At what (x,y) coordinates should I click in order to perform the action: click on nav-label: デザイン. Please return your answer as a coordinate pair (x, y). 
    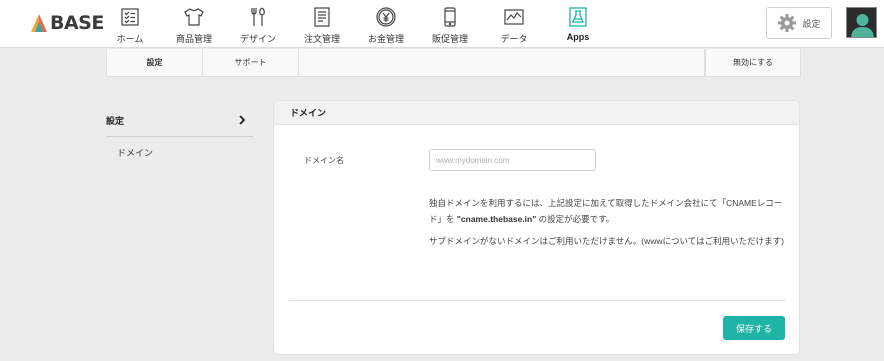
    Looking at the image, I should click on (257, 39).